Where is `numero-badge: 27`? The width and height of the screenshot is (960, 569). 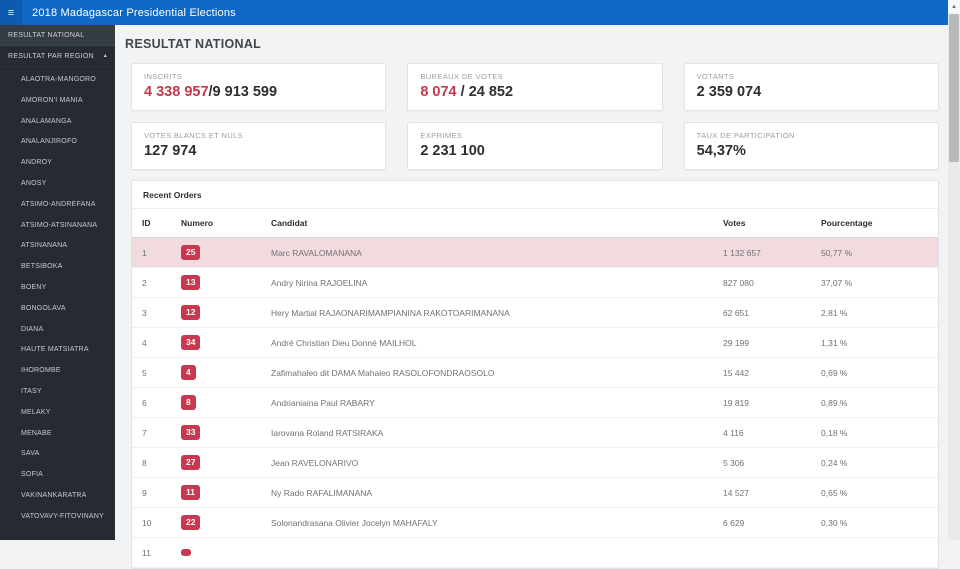 numero-badge: 27 is located at coordinates (191, 462).